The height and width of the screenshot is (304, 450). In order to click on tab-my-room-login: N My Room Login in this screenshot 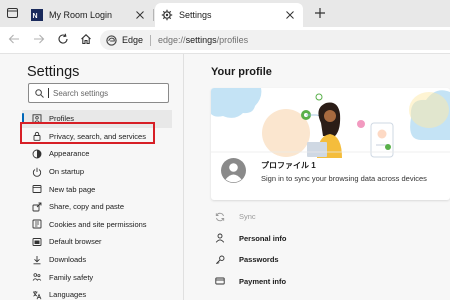, I will do `click(89, 15)`.